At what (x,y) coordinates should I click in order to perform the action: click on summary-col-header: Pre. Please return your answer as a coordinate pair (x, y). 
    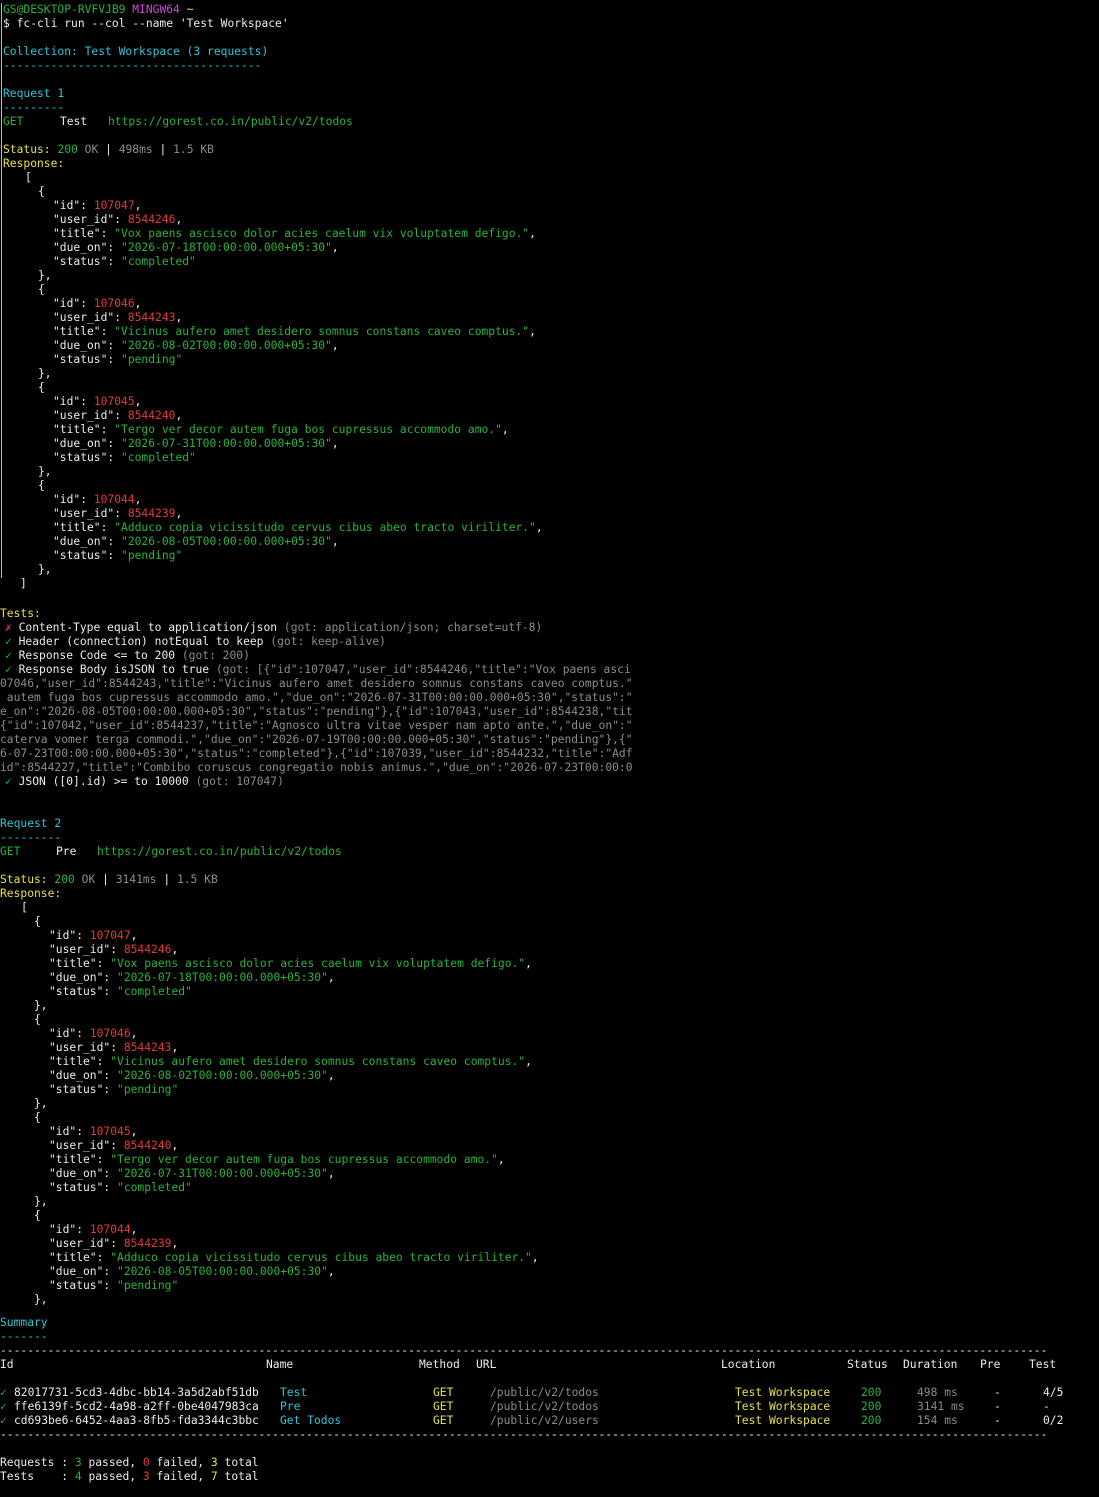
    Looking at the image, I should click on (990, 1364).